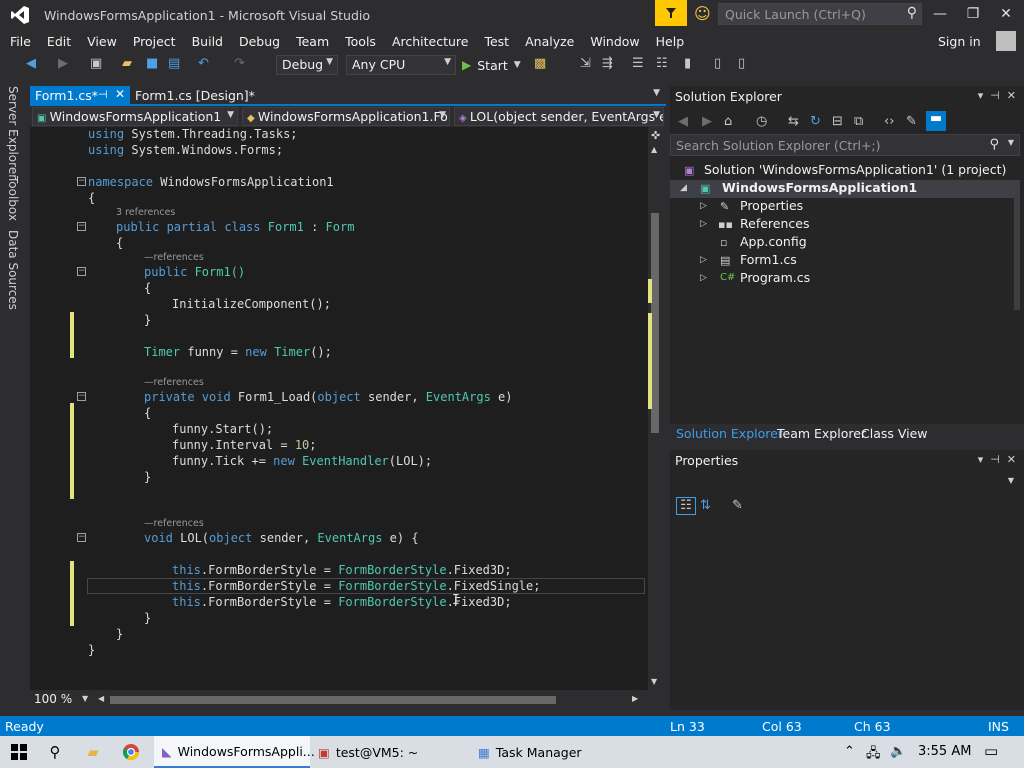 The image size is (1024, 768). Describe the element at coordinates (259, 41) in the screenshot. I see `menu-debug: Debug` at that location.